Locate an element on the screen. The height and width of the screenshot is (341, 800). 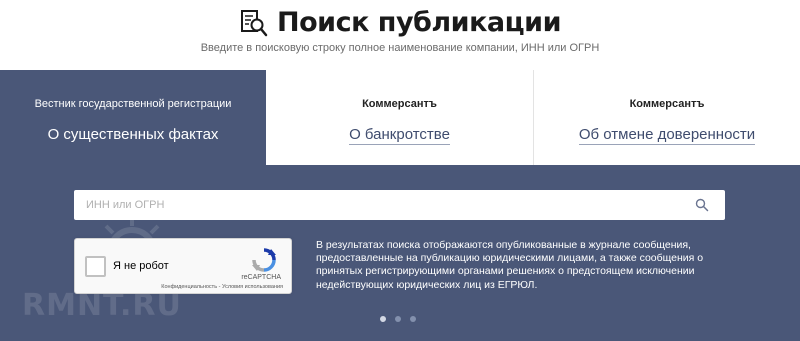
recaptcha-logo-icon is located at coordinates (264, 260).